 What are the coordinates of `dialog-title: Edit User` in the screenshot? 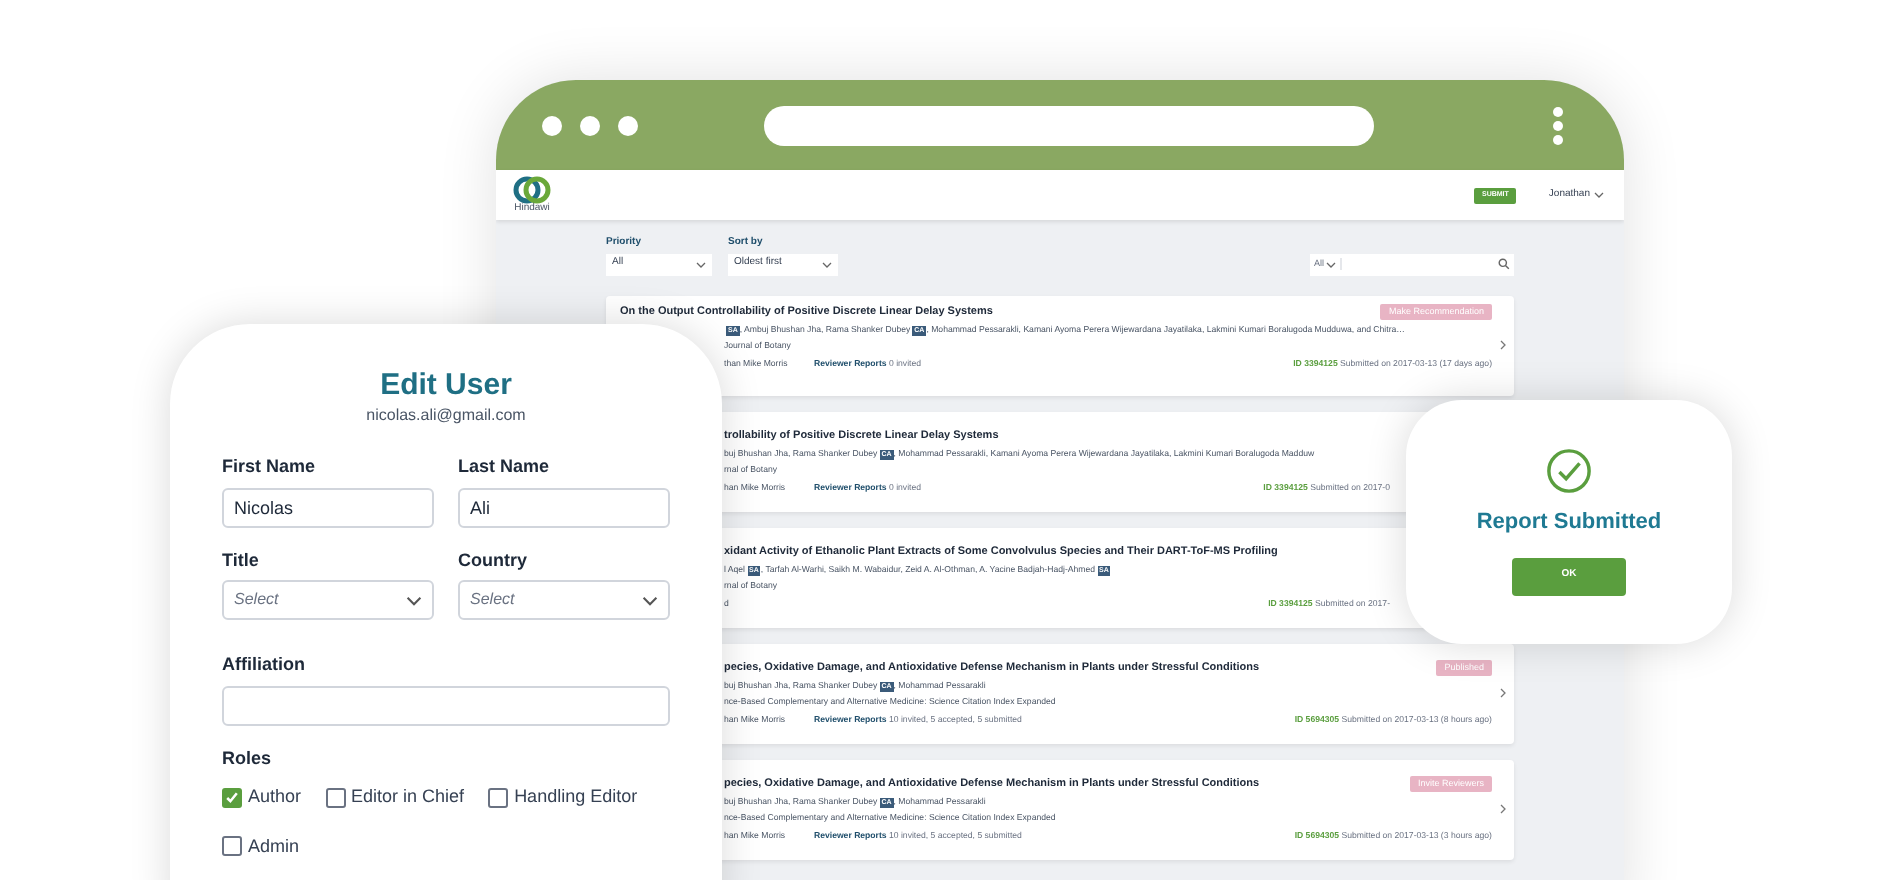 It's located at (446, 386).